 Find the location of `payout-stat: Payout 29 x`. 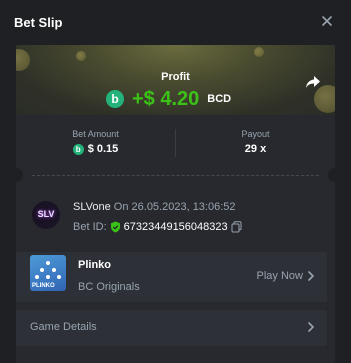

payout-stat: Payout 29 x is located at coordinates (255, 136).